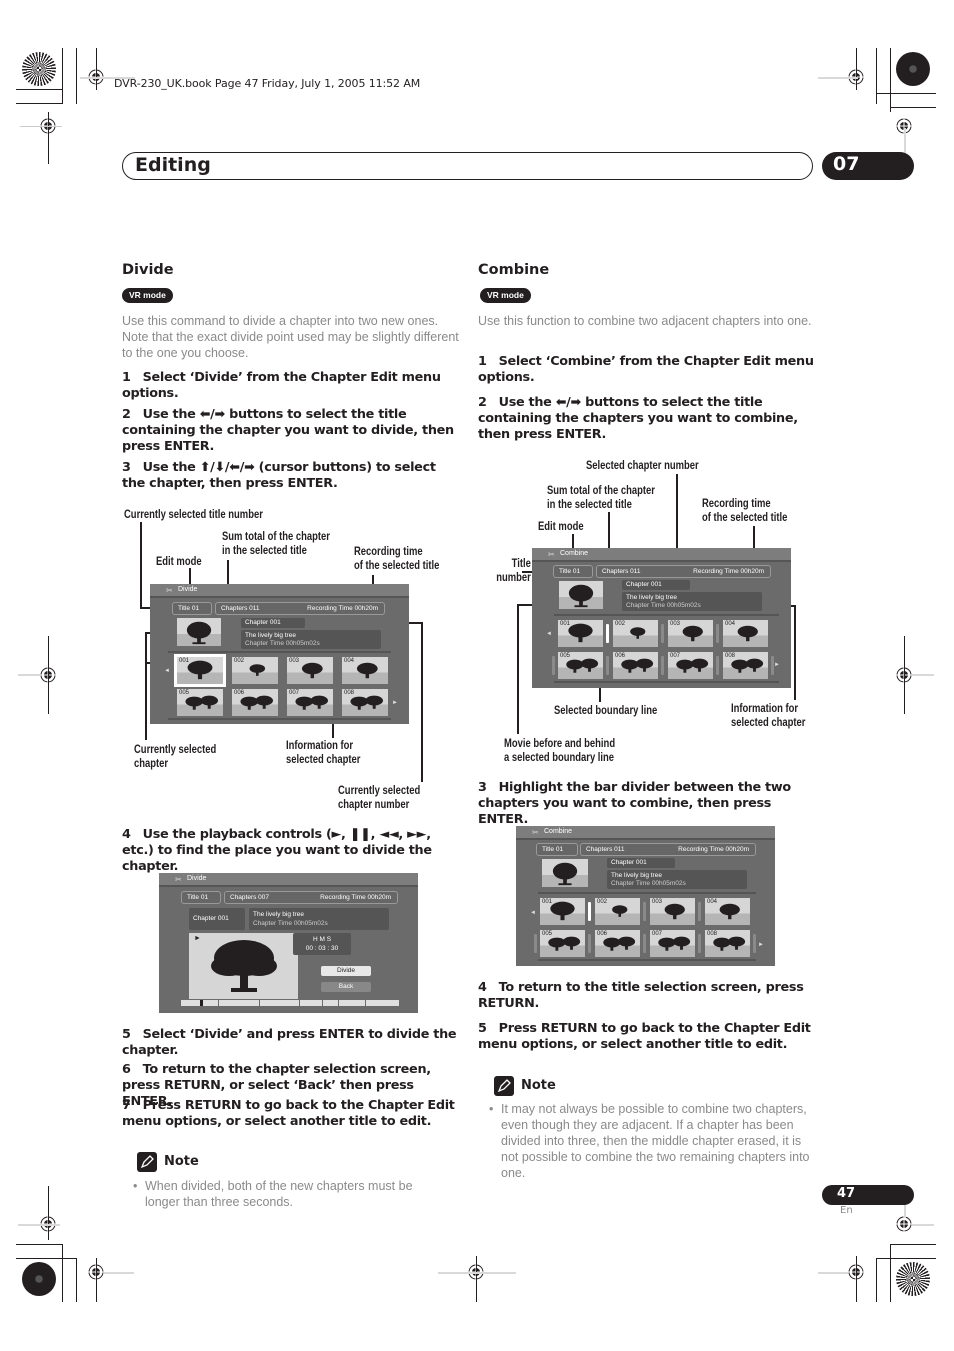  What do you see at coordinates (311, 897) in the screenshot?
I see `chapters-field: Chapters 007 Recording Time 00h20m` at bounding box center [311, 897].